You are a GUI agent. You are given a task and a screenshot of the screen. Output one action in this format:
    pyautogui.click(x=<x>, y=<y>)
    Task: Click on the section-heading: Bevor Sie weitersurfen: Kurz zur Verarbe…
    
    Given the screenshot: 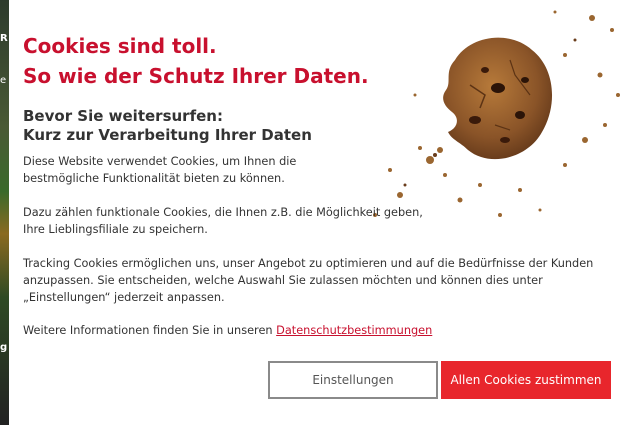 What is the action you would take?
    pyautogui.click(x=167, y=126)
    